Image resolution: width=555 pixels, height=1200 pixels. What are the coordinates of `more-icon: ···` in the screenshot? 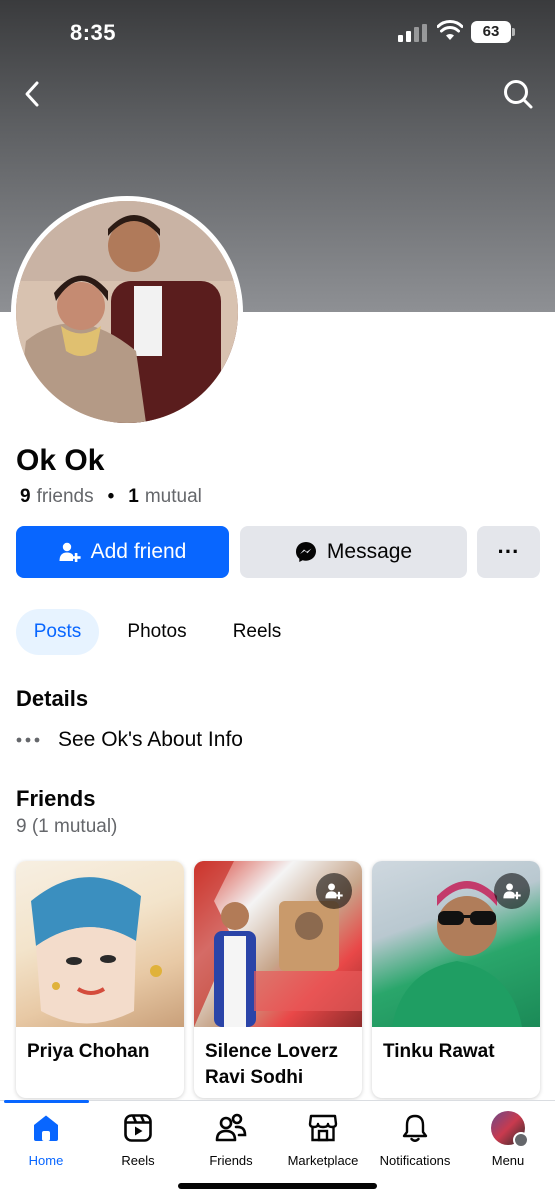 It's located at (508, 551).